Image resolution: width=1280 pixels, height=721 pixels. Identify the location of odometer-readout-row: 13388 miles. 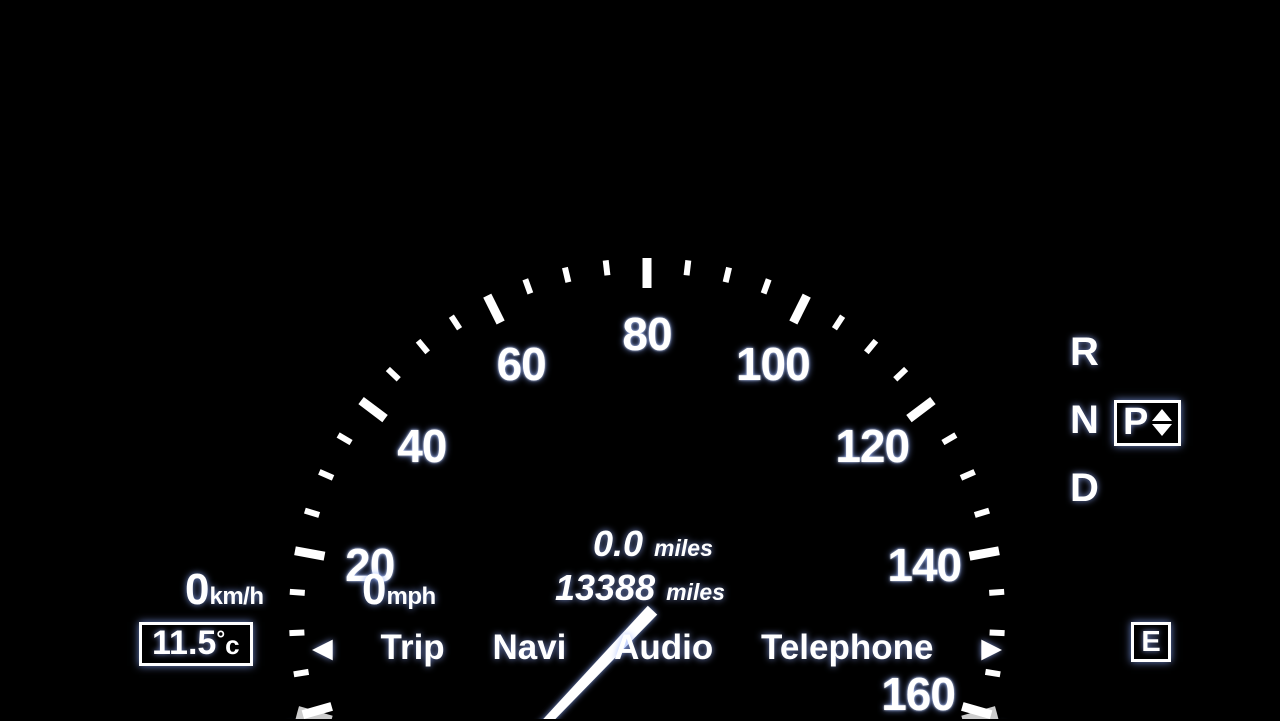
(720, 588).